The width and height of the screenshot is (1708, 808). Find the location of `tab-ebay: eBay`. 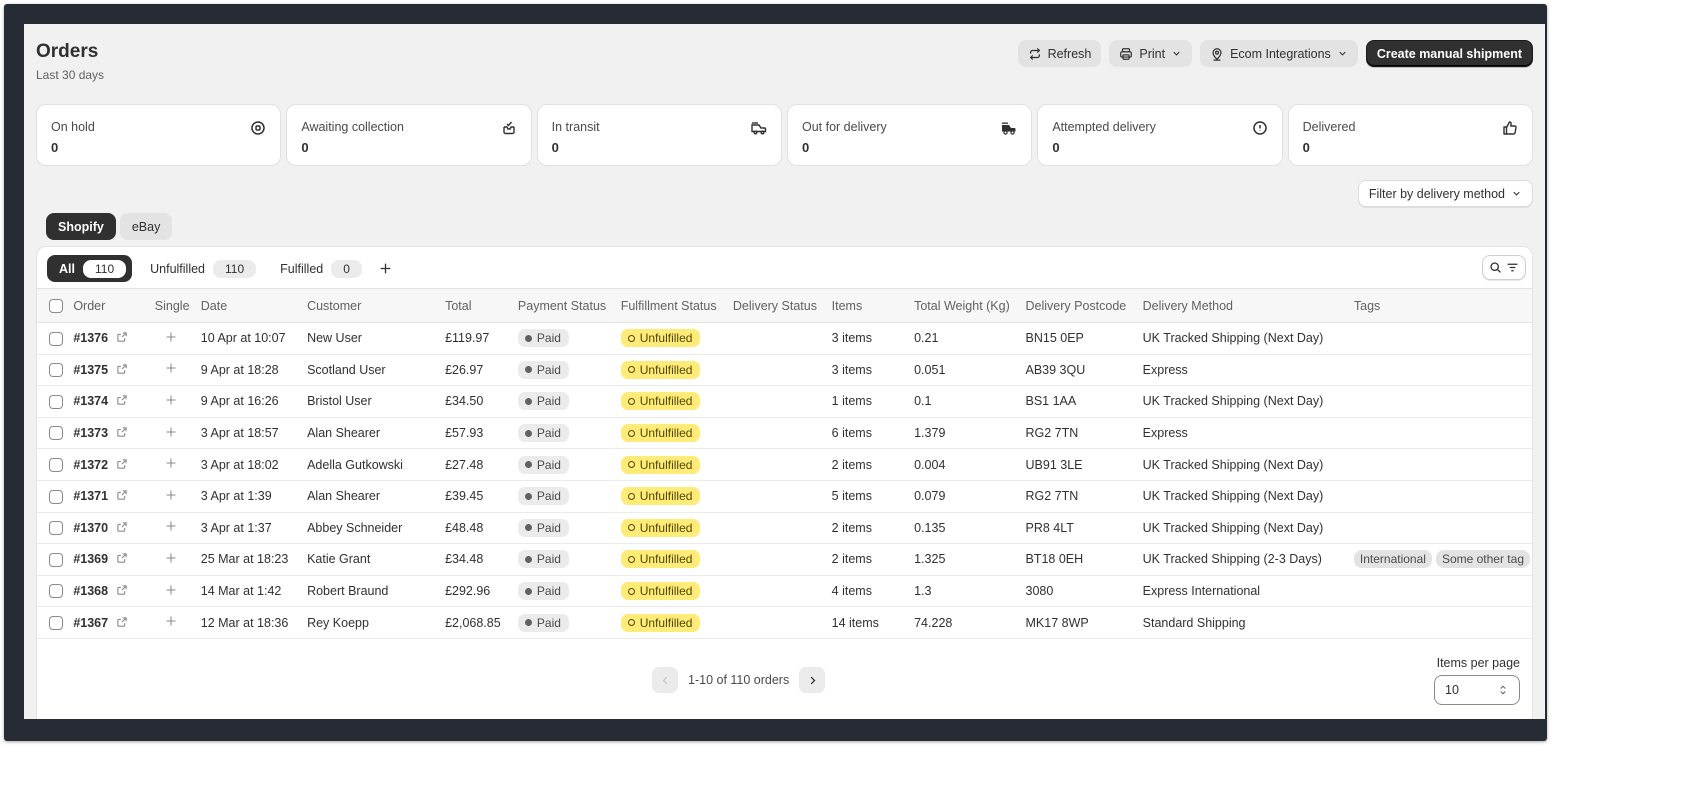

tab-ebay: eBay is located at coordinates (146, 226).